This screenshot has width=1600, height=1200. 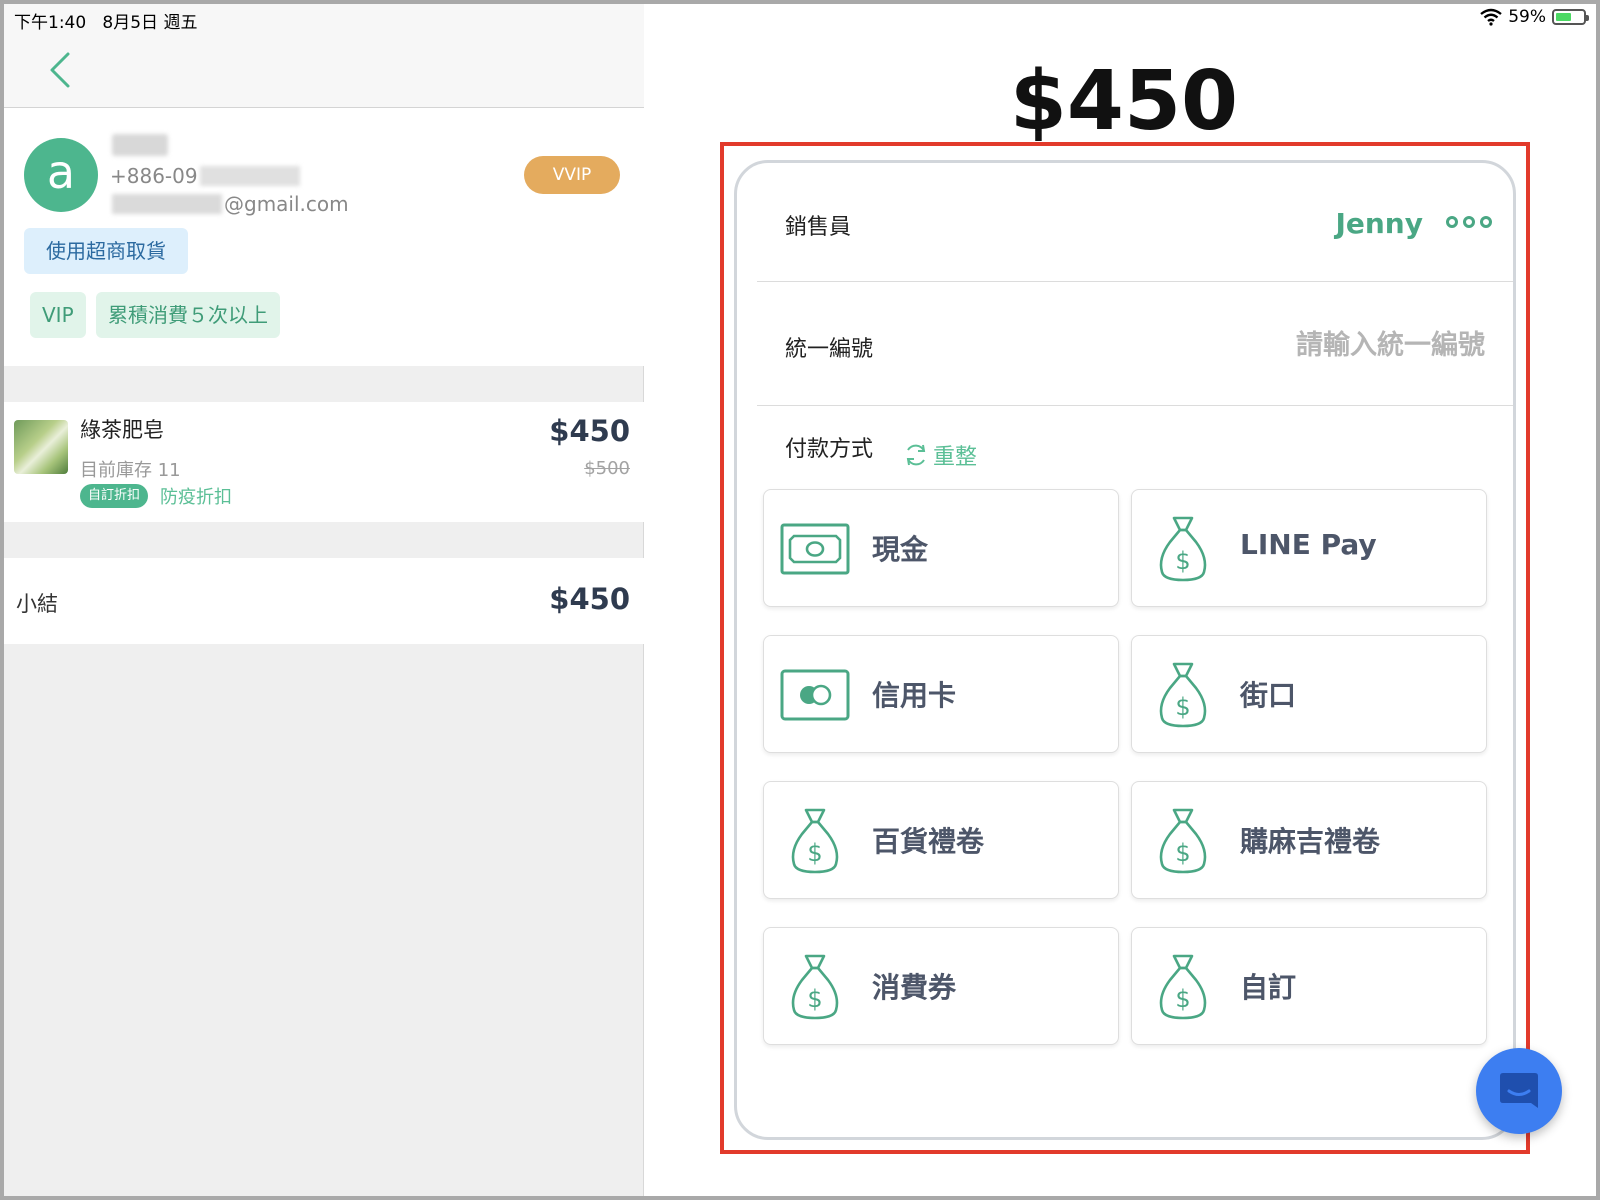 I want to click on total-amount: $450, so click(x=1124, y=101).